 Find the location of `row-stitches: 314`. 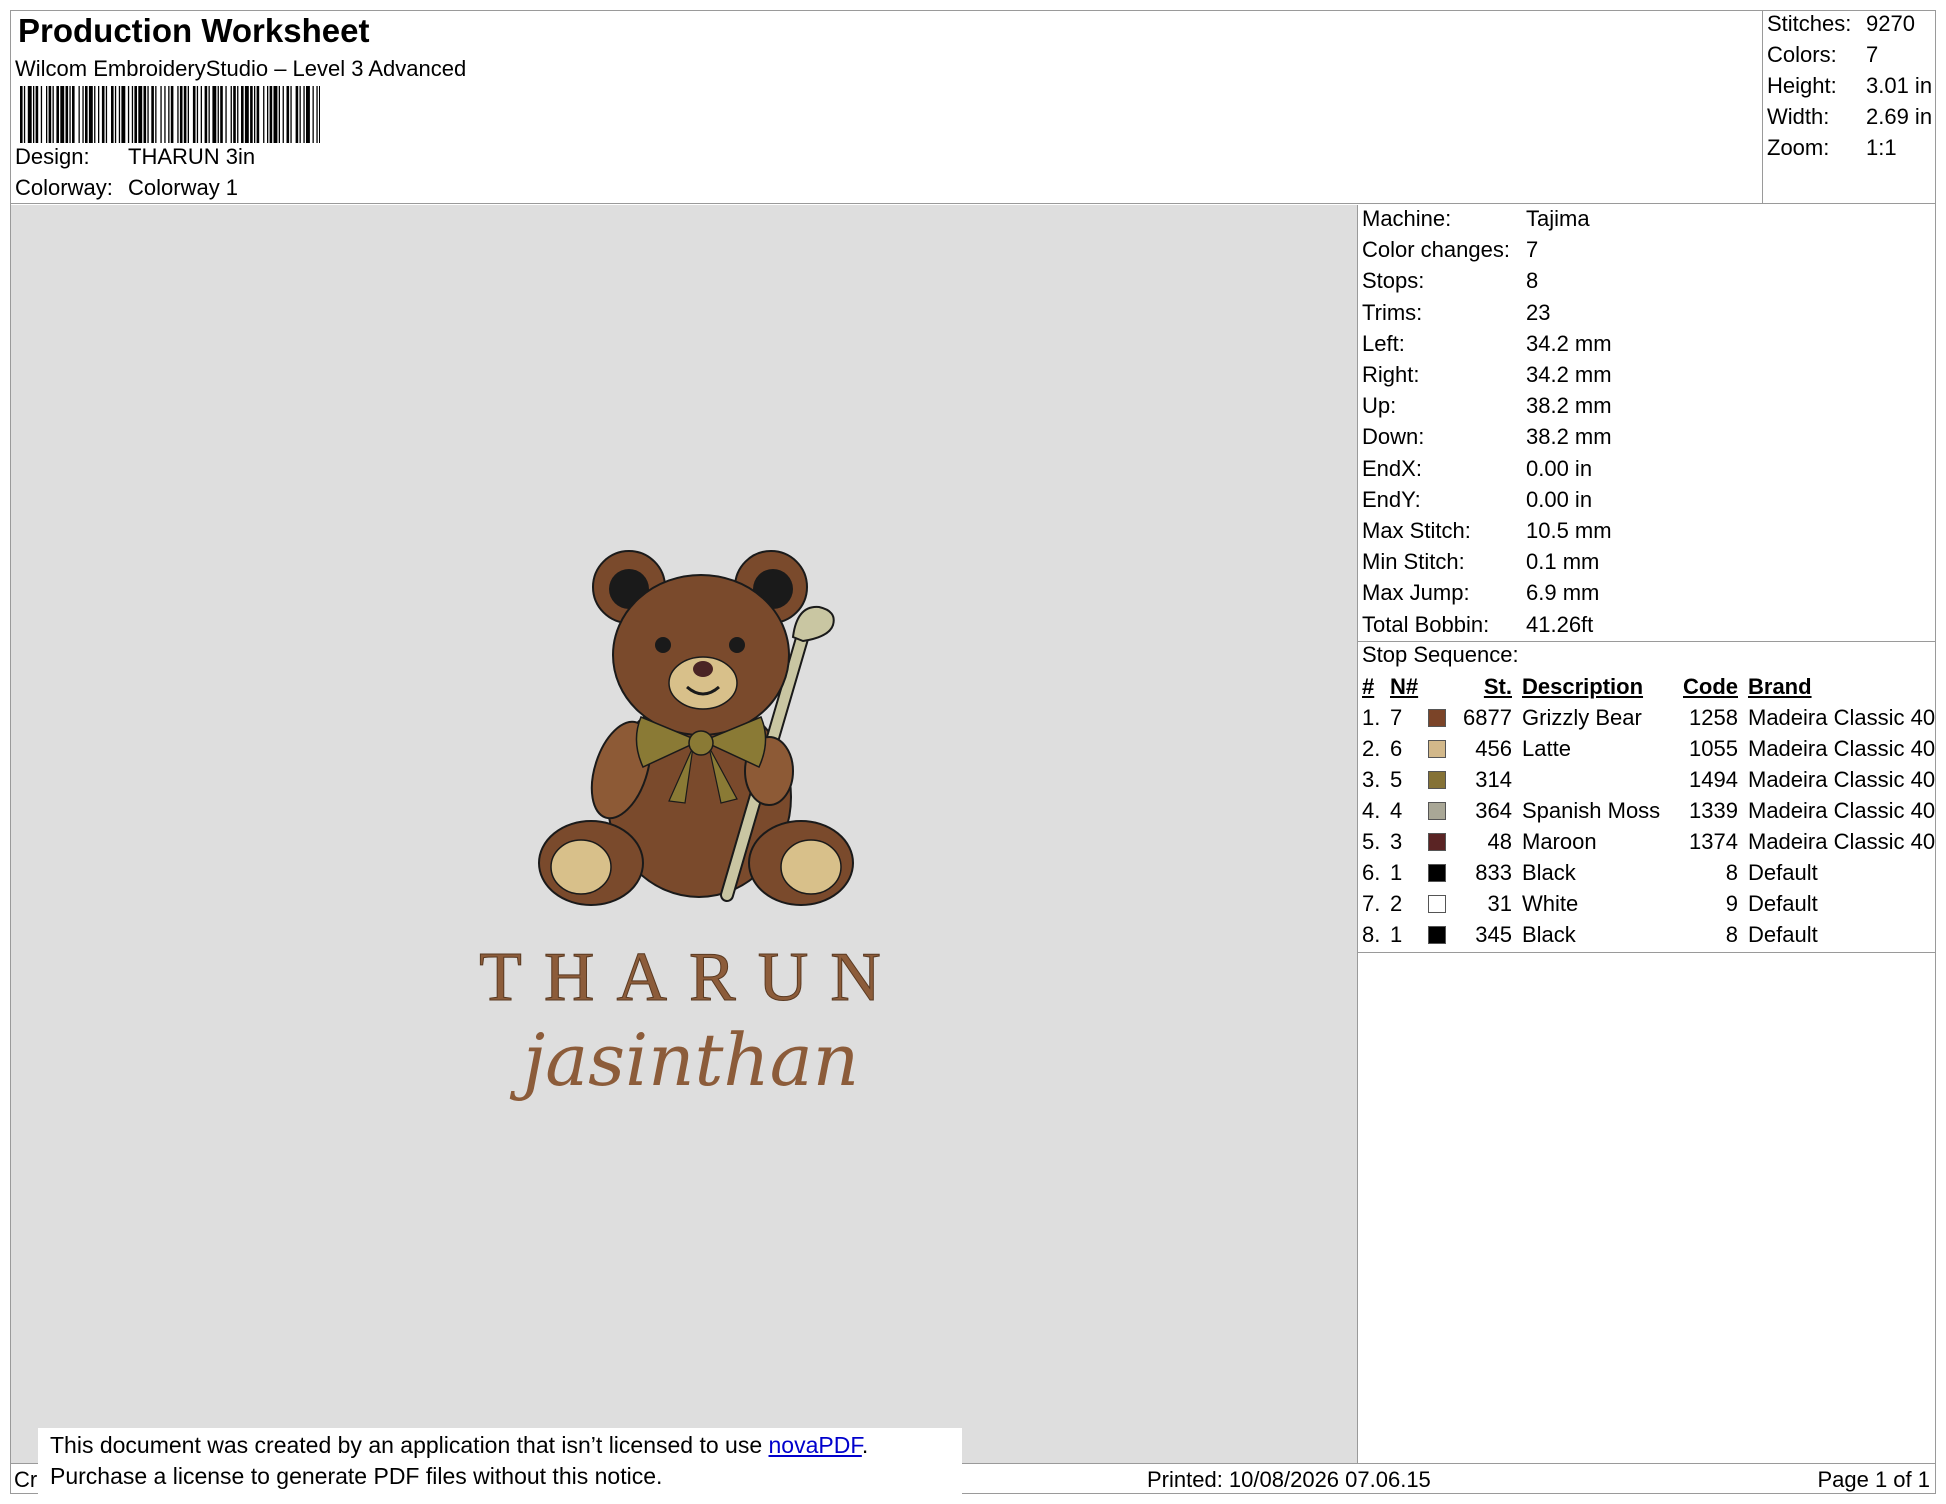

row-stitches: 314 is located at coordinates (1493, 779).